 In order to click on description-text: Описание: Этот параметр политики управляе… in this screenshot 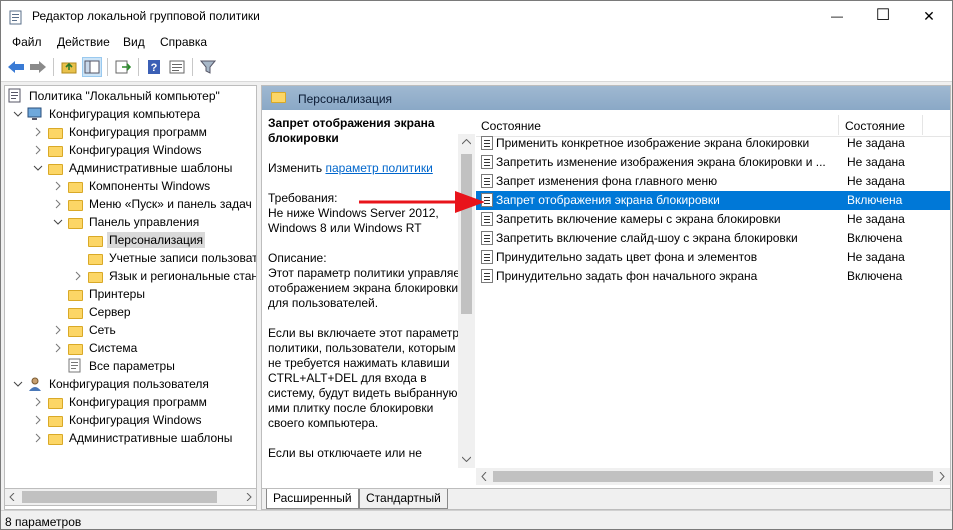, I will do `click(367, 280)`.